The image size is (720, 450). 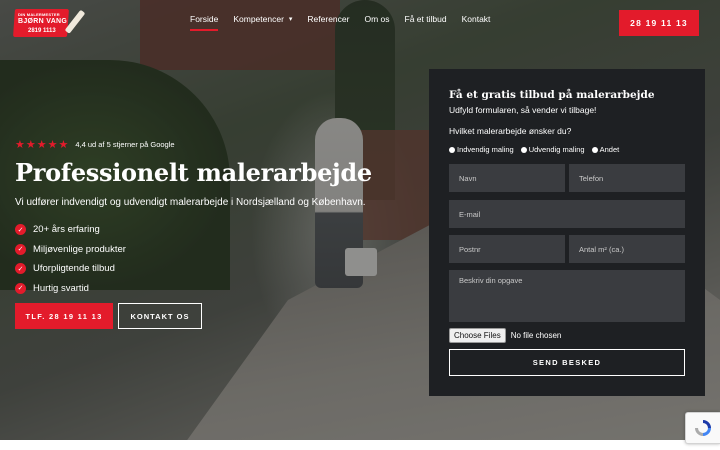 I want to click on nav-label: Kompetencer, so click(x=258, y=19).